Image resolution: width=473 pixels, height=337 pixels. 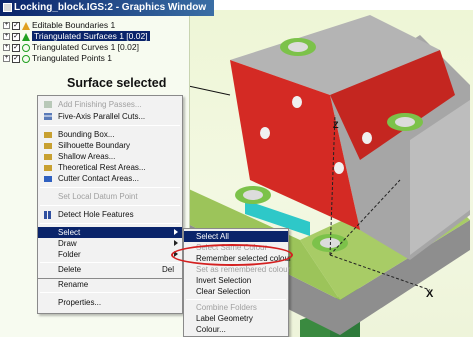 I want to click on tree-item-editable-boundaries: + ✓ Editable Boundaries 1, so click(x=59, y=25).